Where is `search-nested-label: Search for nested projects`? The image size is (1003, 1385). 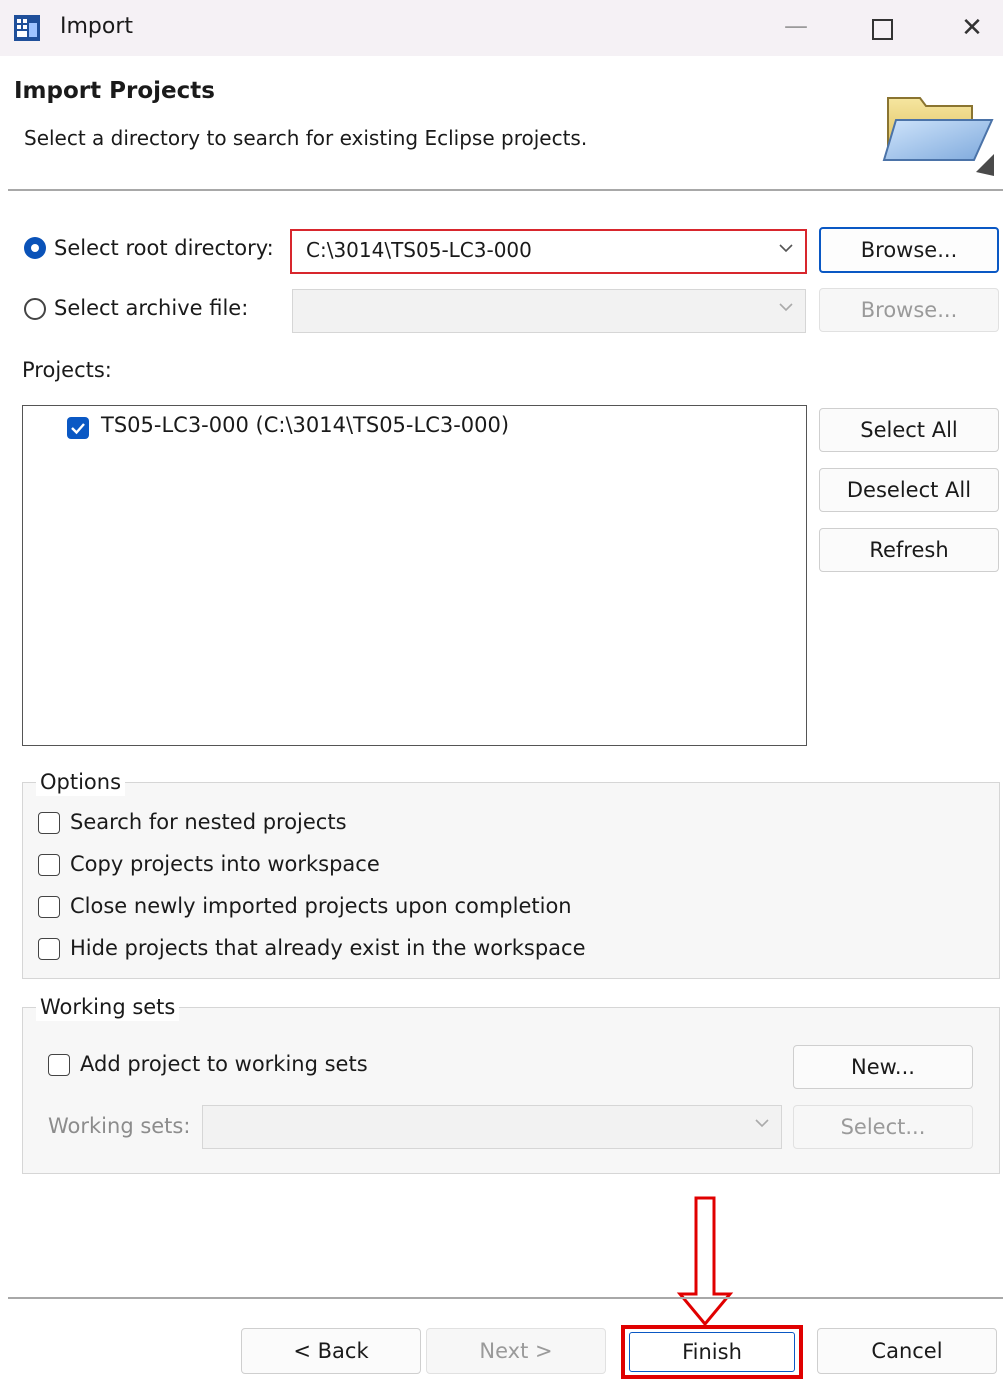 search-nested-label: Search for nested projects is located at coordinates (208, 822).